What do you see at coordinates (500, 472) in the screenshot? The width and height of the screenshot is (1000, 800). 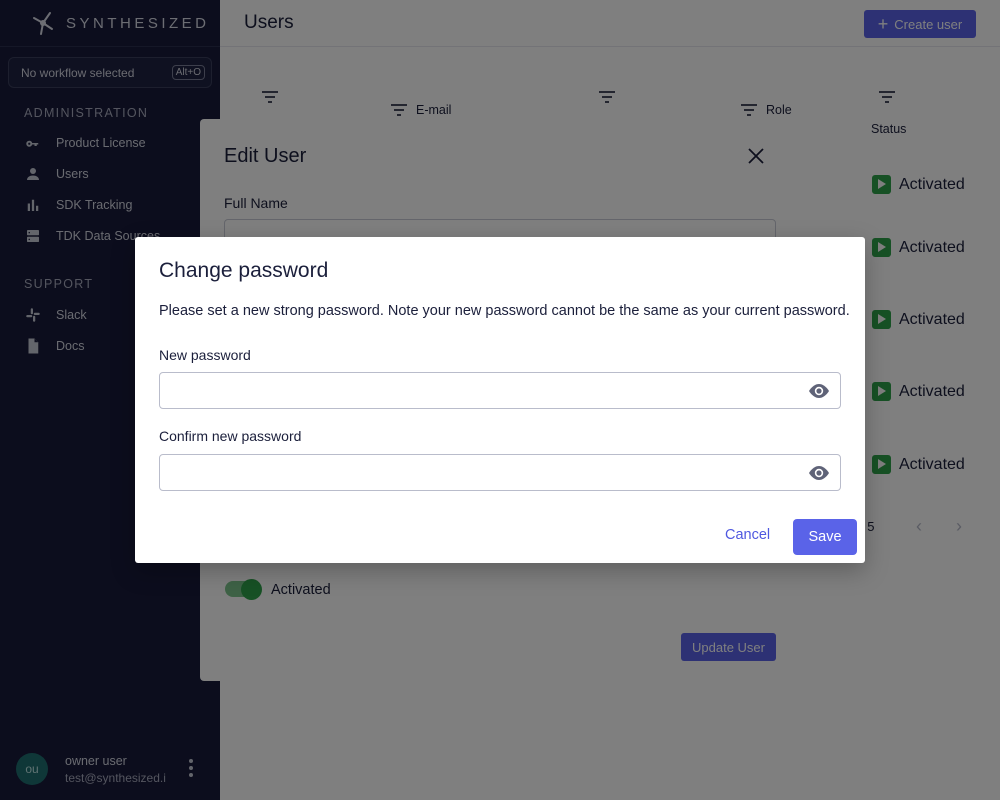 I see `confirm-password-field` at bounding box center [500, 472].